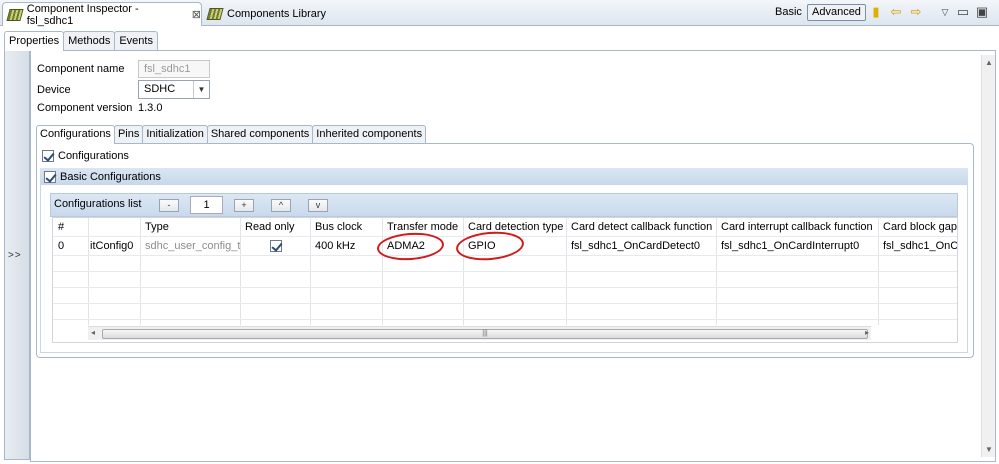  Describe the element at coordinates (346, 246) in the screenshot. I see `cell-bus-clock: 400 kHz` at that location.